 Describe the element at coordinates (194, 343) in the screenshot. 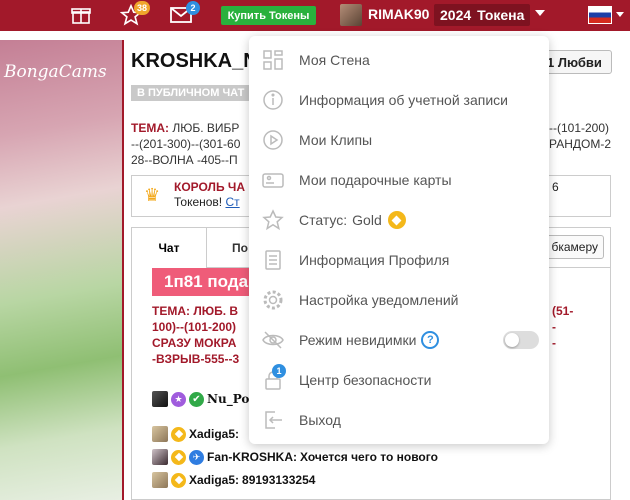

I see `chat-topic-line-3: СРАЗУ МОКРА` at that location.